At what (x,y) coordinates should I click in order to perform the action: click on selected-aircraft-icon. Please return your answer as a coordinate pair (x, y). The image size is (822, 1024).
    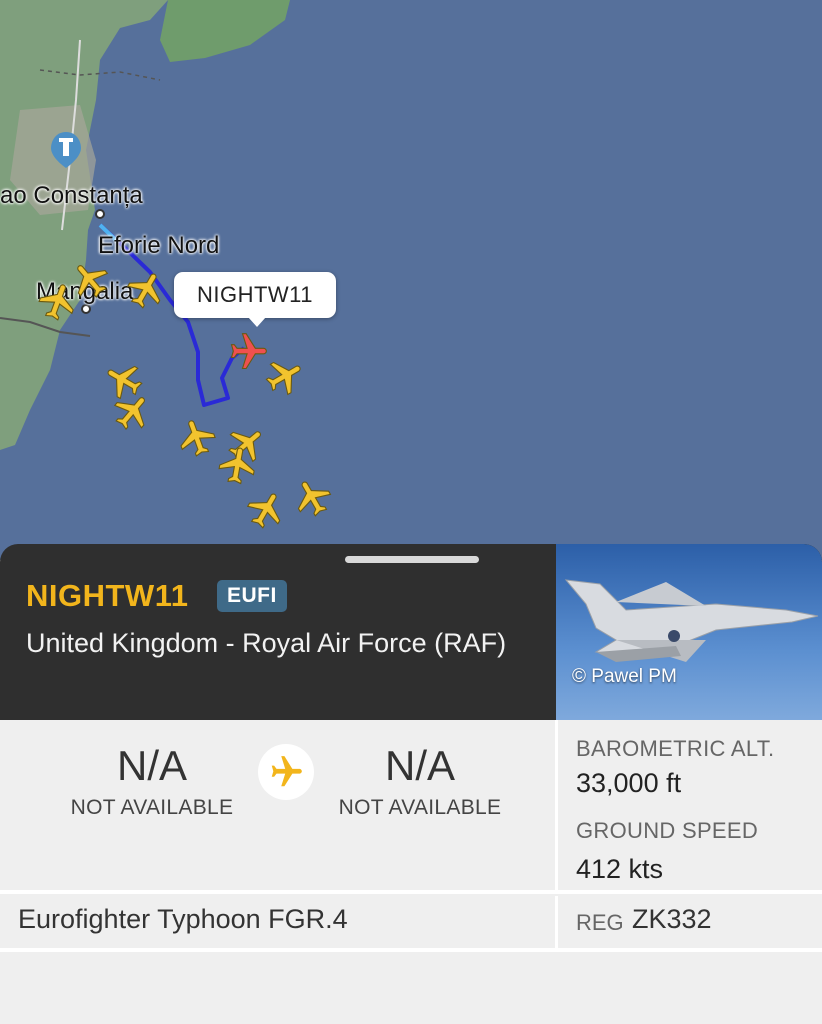
    Looking at the image, I should click on (248, 352).